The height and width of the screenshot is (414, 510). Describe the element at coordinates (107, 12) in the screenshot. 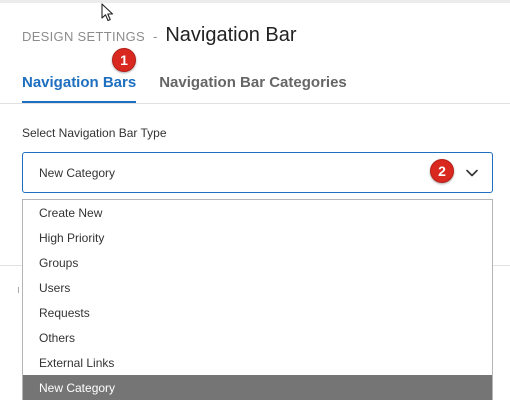

I see `mouse-pointer-icon` at that location.